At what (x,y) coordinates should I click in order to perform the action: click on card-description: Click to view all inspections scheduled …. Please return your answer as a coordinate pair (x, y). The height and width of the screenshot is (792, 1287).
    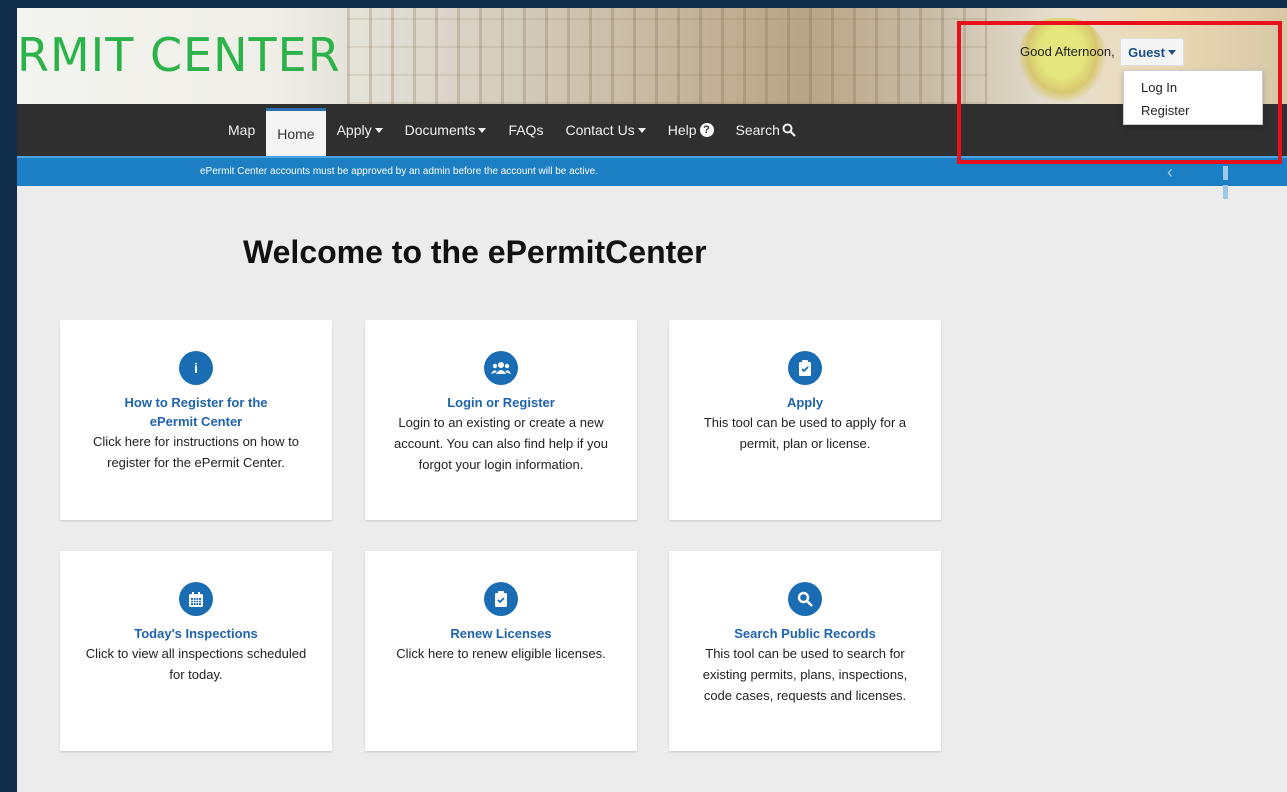
    Looking at the image, I should click on (196, 664).